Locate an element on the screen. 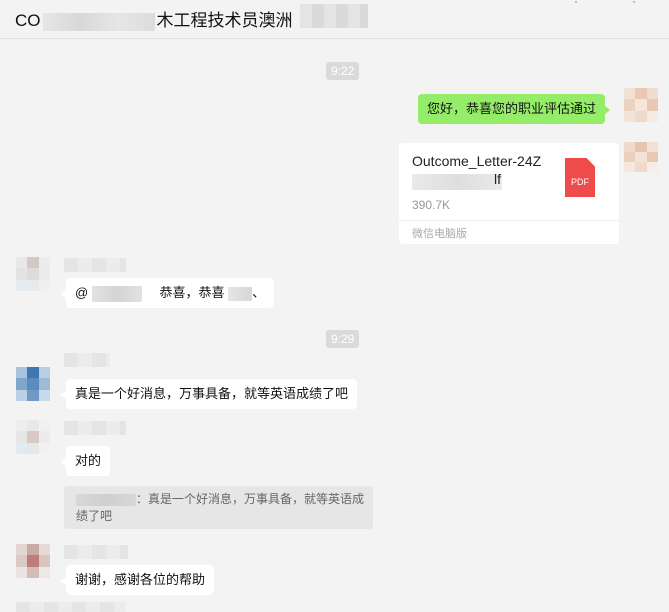 The height and width of the screenshot is (612, 669). pdf-icon: PDF is located at coordinates (580, 177).